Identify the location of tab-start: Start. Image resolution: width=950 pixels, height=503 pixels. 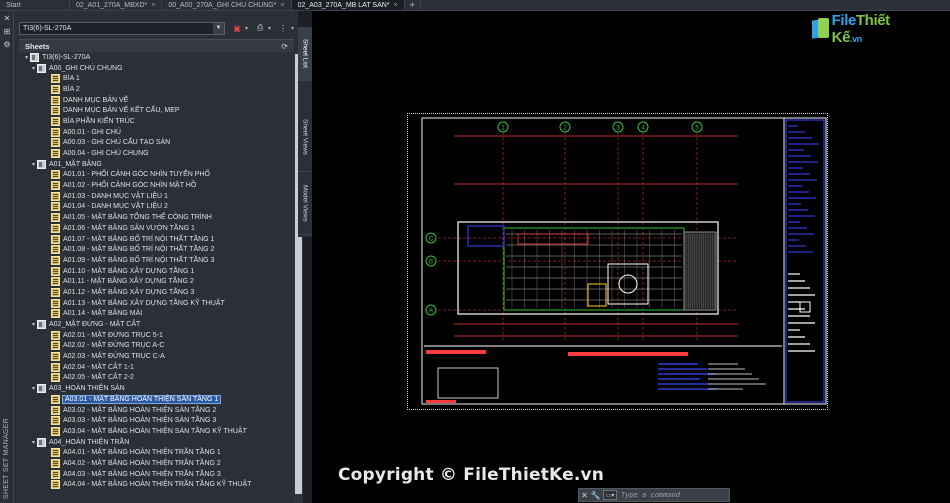
(35, 5).